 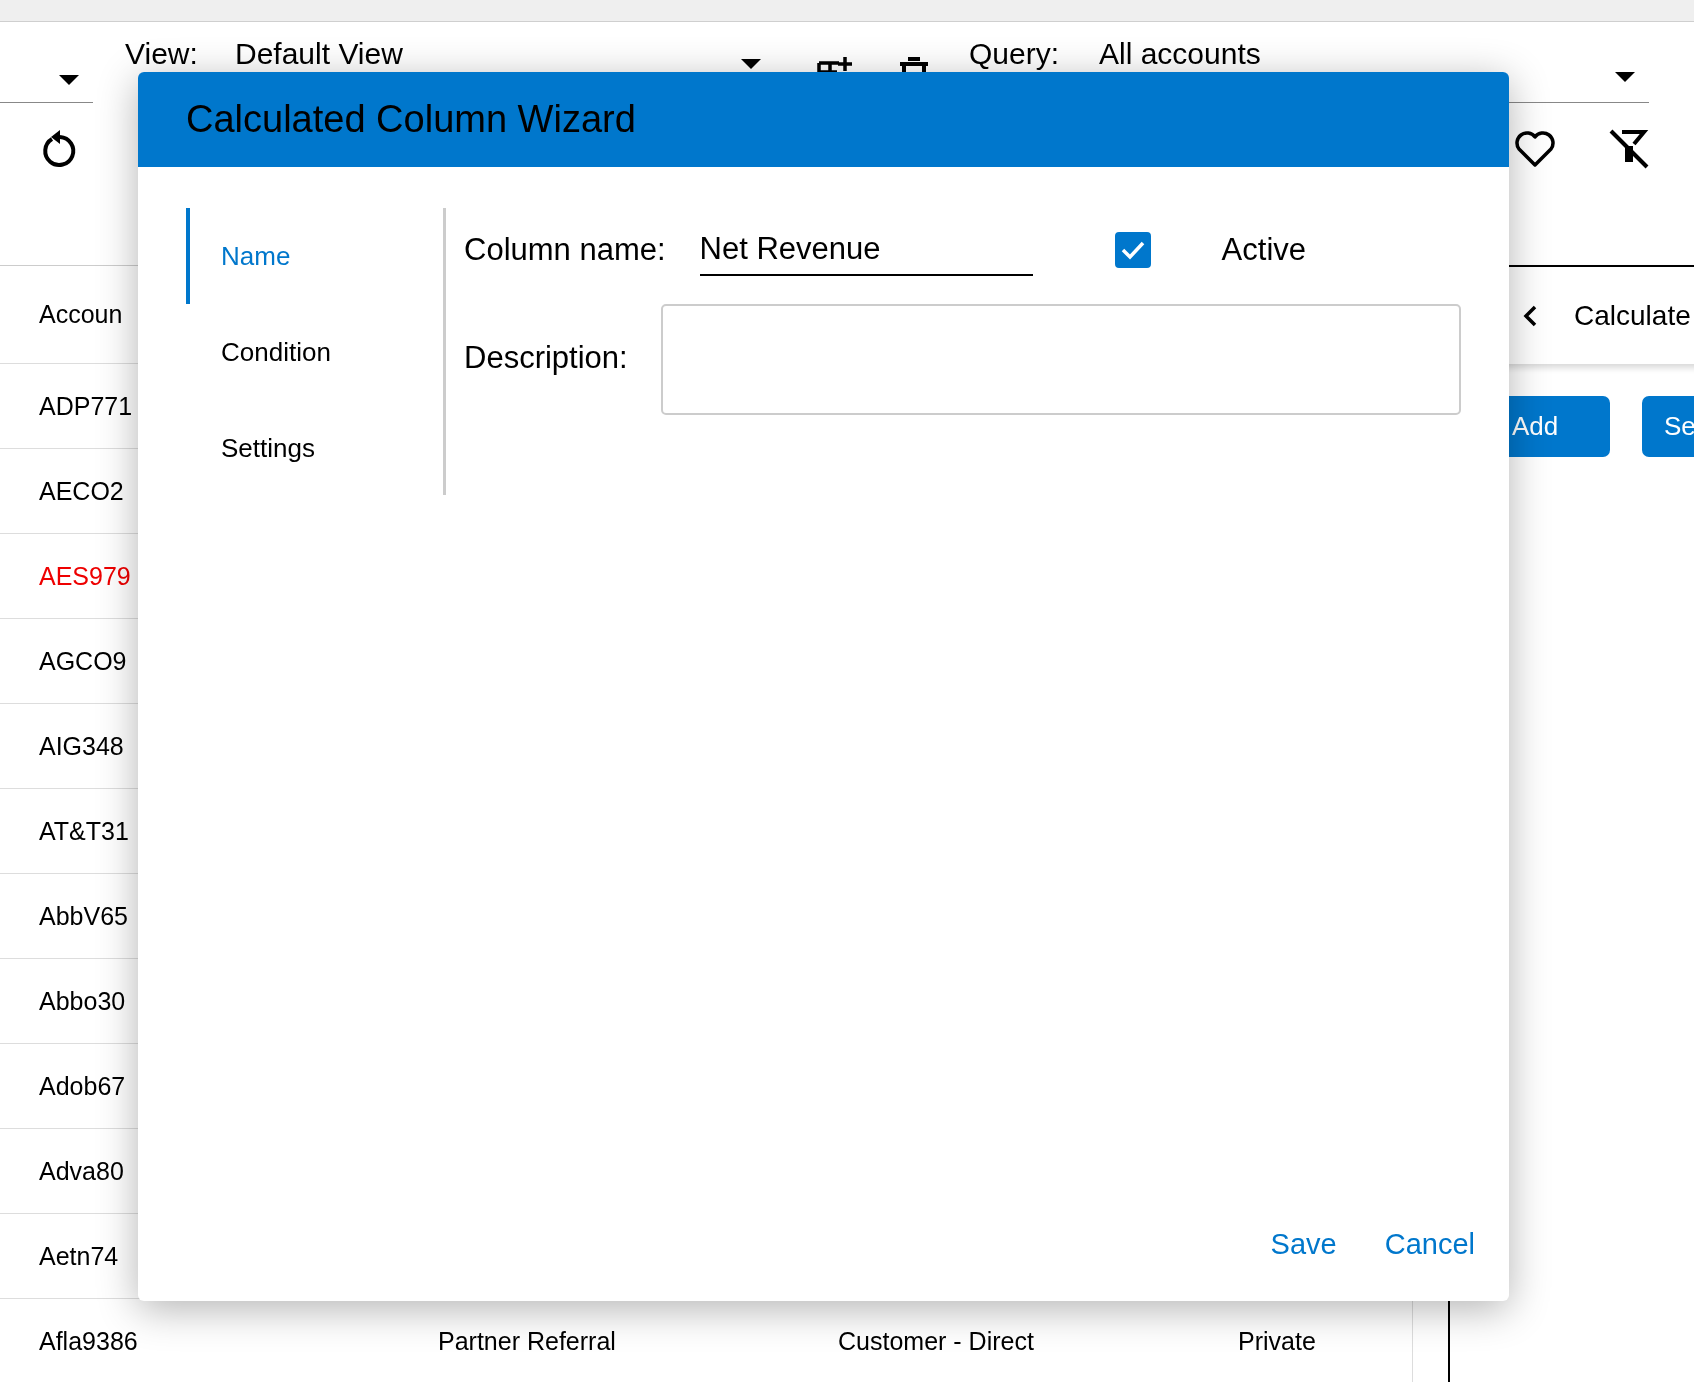 What do you see at coordinates (88, 1341) in the screenshot?
I see `table-cell-text: Afla9386` at bounding box center [88, 1341].